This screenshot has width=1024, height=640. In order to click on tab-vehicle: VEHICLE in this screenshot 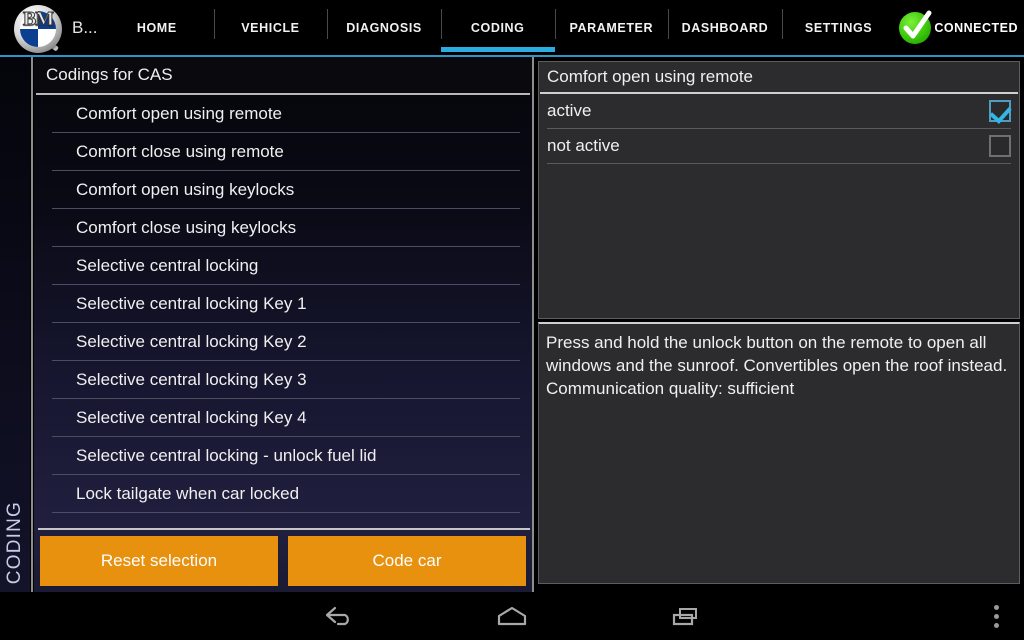, I will do `click(270, 27)`.